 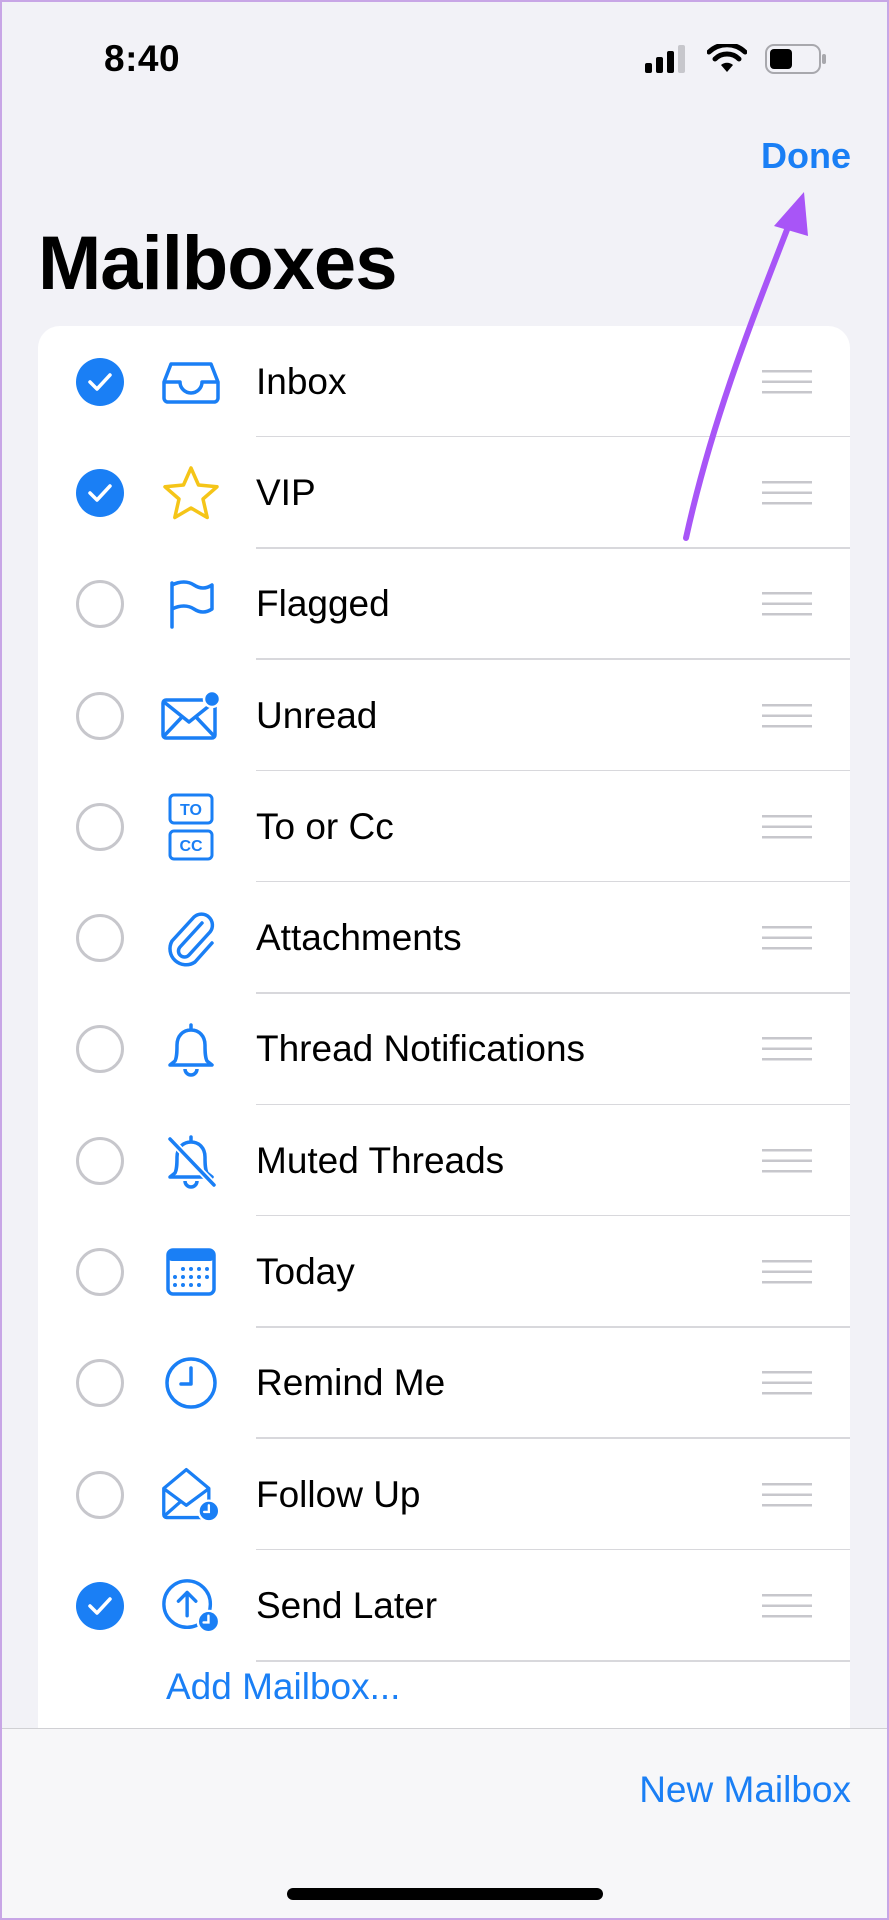 What do you see at coordinates (191, 810) in the screenshot?
I see `svg-text: TO` at bounding box center [191, 810].